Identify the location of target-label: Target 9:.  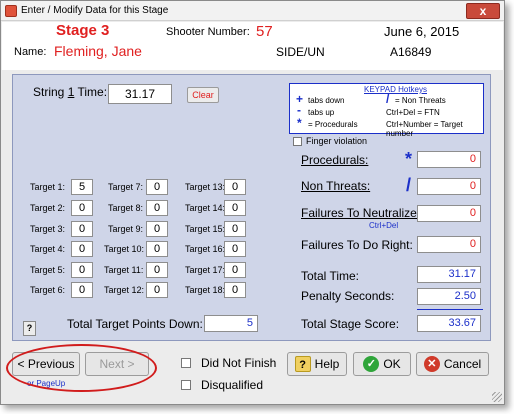
(126, 229).